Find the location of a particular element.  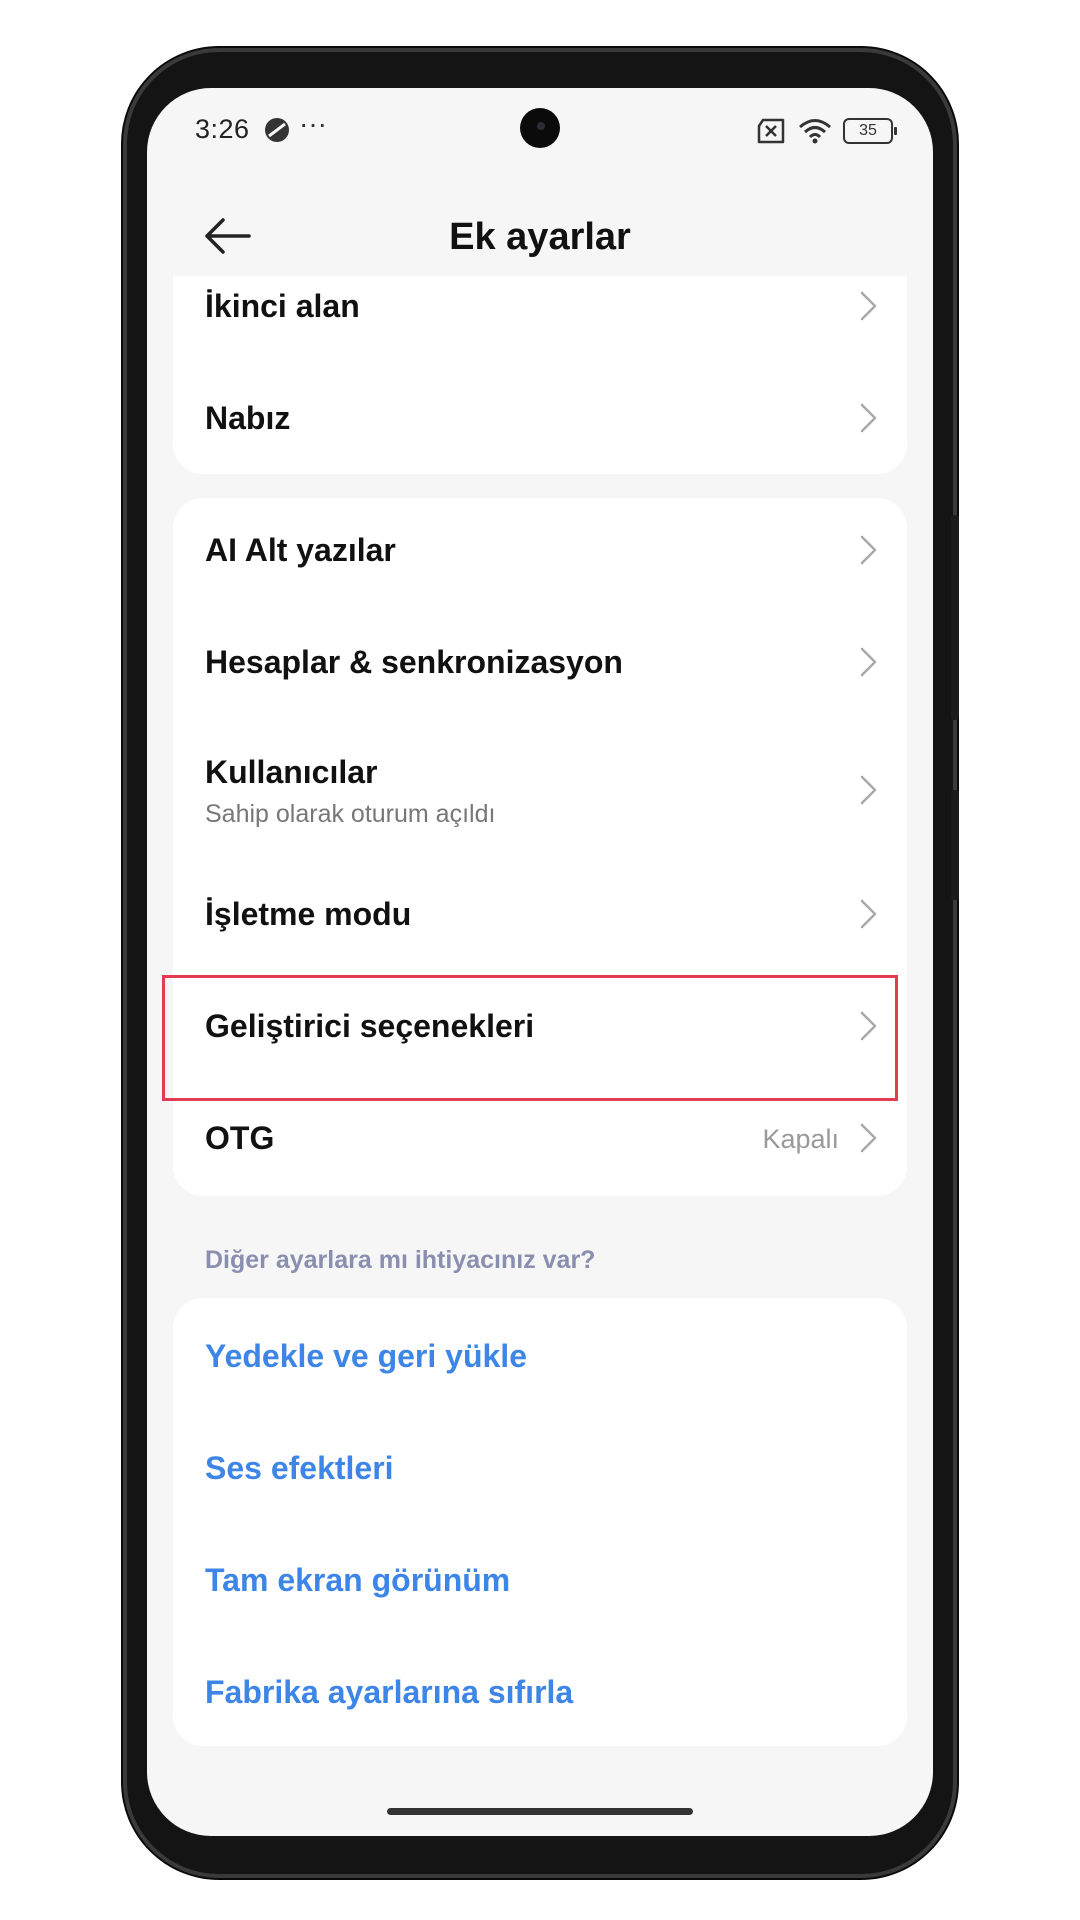

link-backup-restore: Yedekle ve geri yükle is located at coordinates (540, 1354).